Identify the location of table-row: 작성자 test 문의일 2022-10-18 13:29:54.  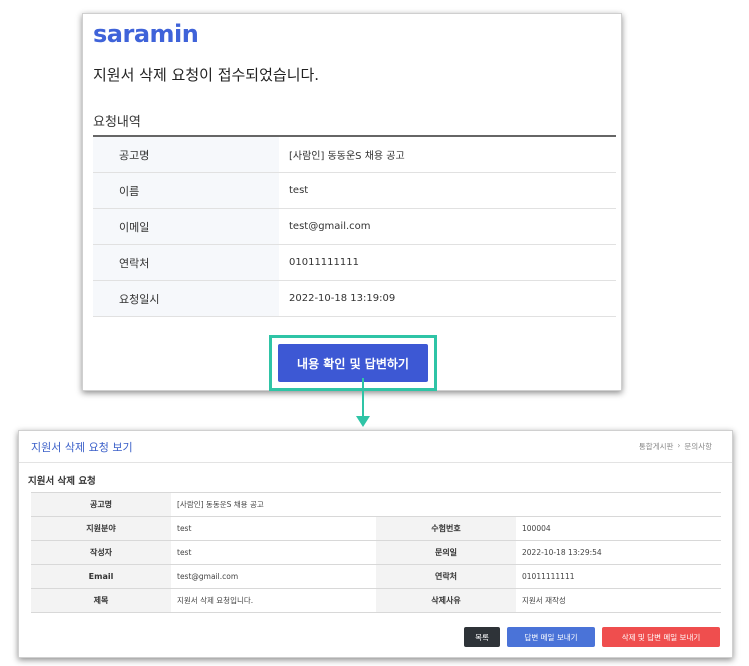
(376, 553).